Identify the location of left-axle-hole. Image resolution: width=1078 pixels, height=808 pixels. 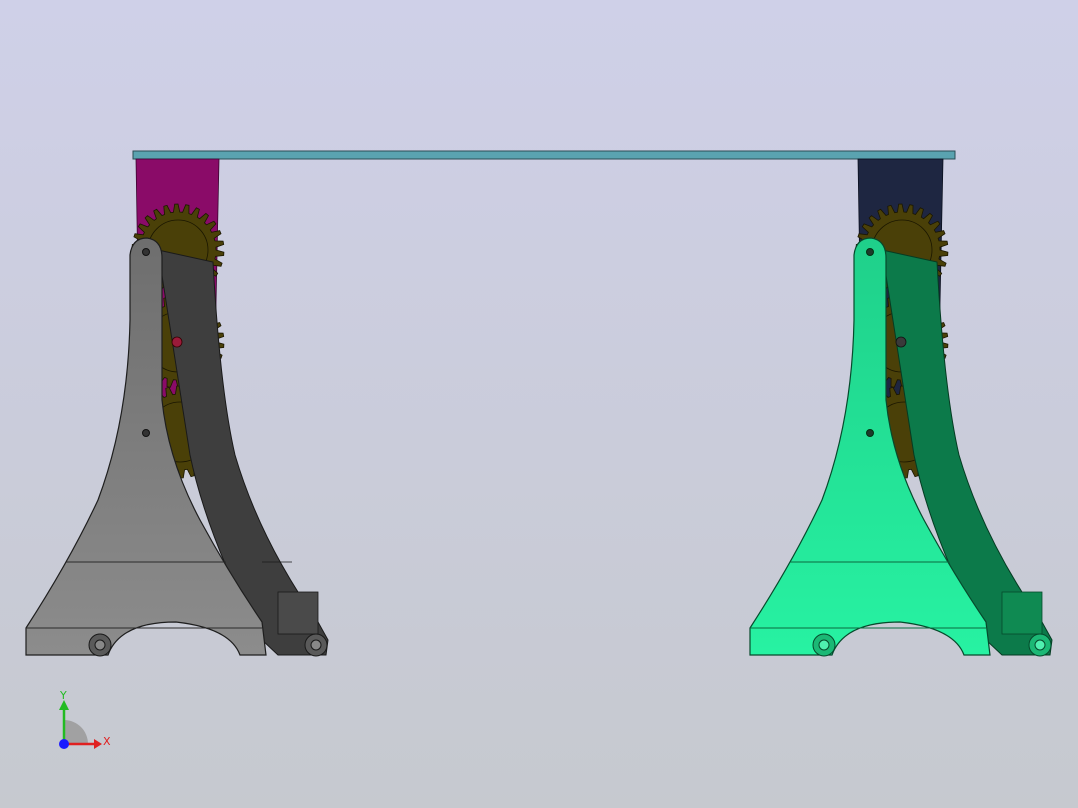
(177, 342).